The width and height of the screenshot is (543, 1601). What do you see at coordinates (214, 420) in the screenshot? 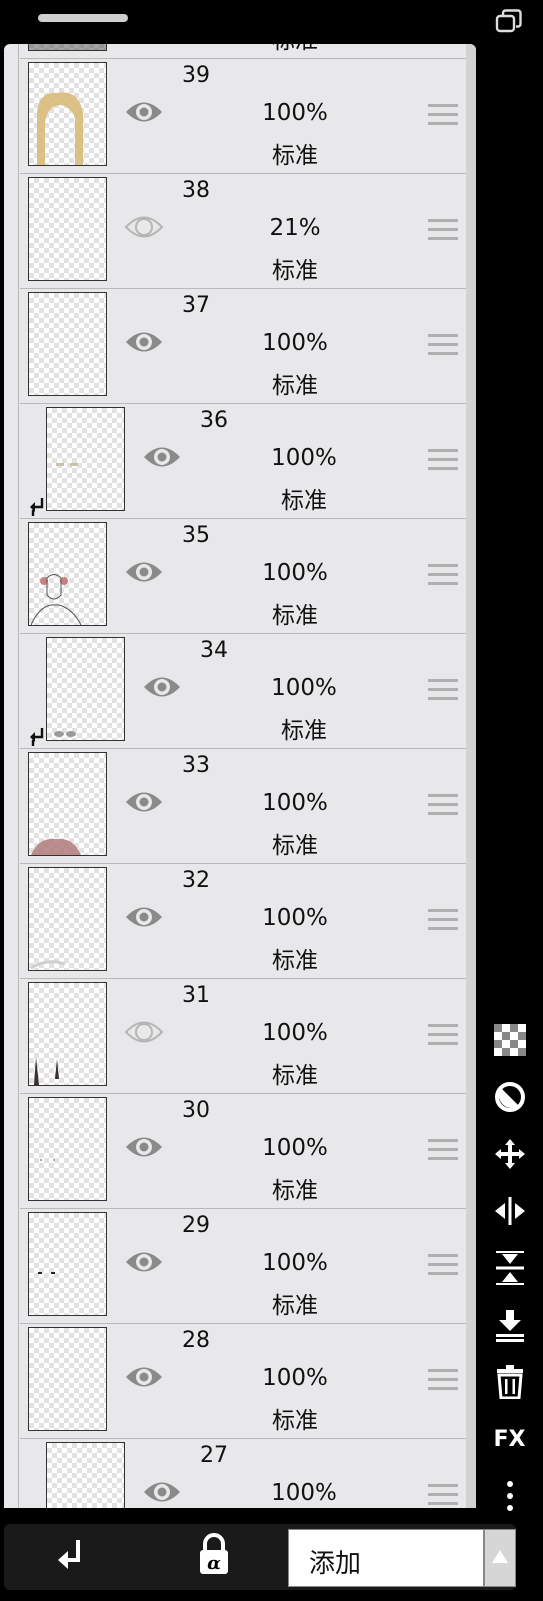
I see `layer-number: 36` at bounding box center [214, 420].